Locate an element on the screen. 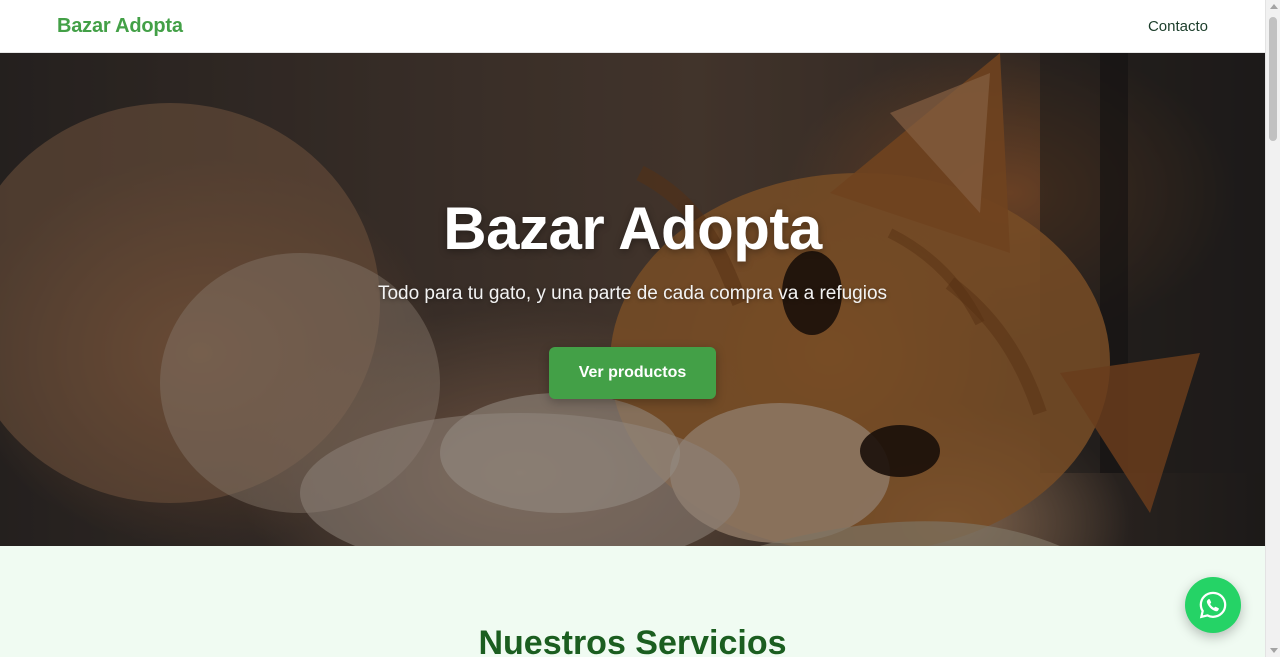 The height and width of the screenshot is (657, 1280). page-scrollbar is located at coordinates (1272, 328).